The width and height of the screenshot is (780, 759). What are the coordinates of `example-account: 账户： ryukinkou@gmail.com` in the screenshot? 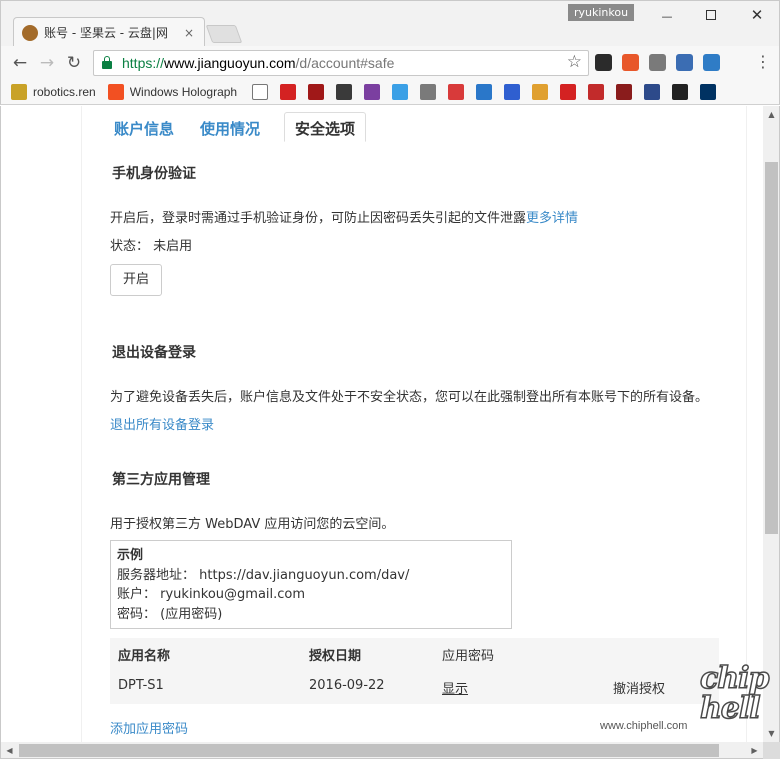 It's located at (211, 594).